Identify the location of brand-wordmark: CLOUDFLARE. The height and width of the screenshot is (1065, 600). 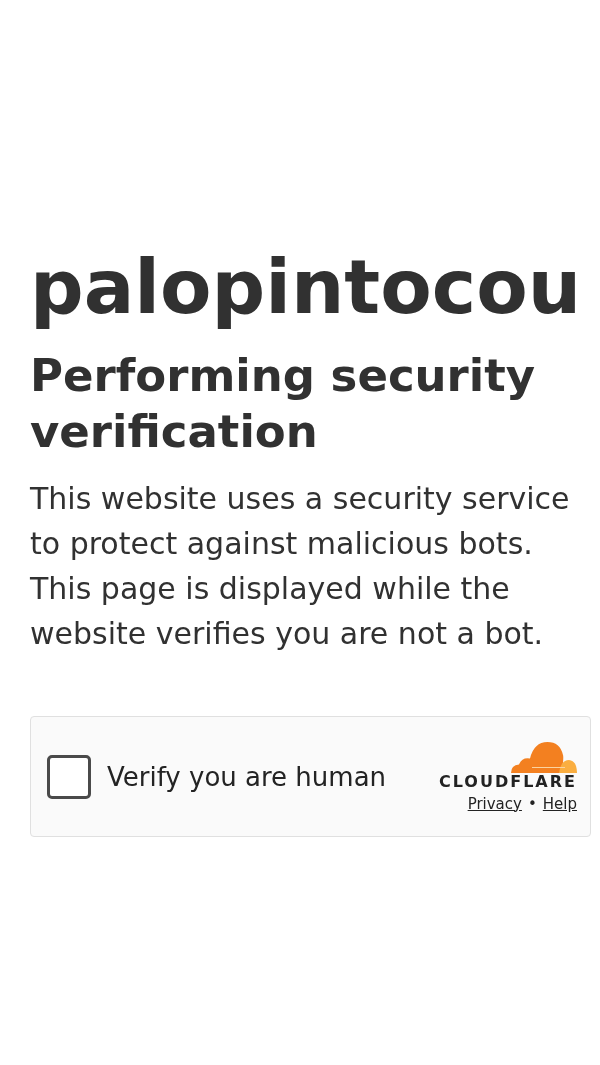
(508, 781).